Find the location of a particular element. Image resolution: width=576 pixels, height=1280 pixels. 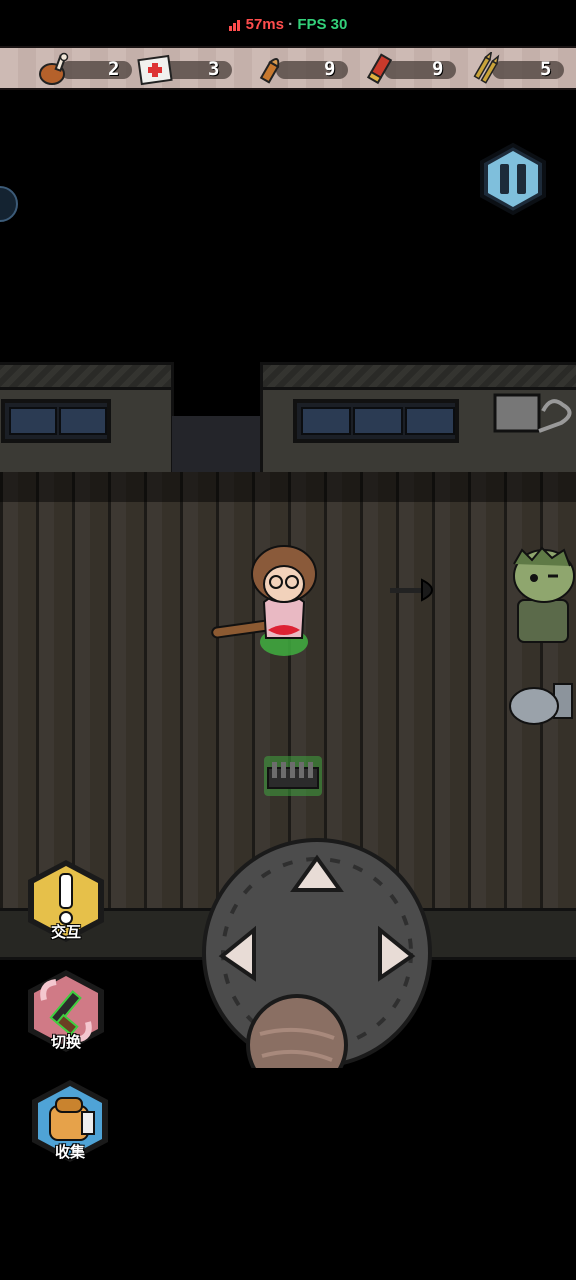

bullet-icon is located at coordinates (269, 71).